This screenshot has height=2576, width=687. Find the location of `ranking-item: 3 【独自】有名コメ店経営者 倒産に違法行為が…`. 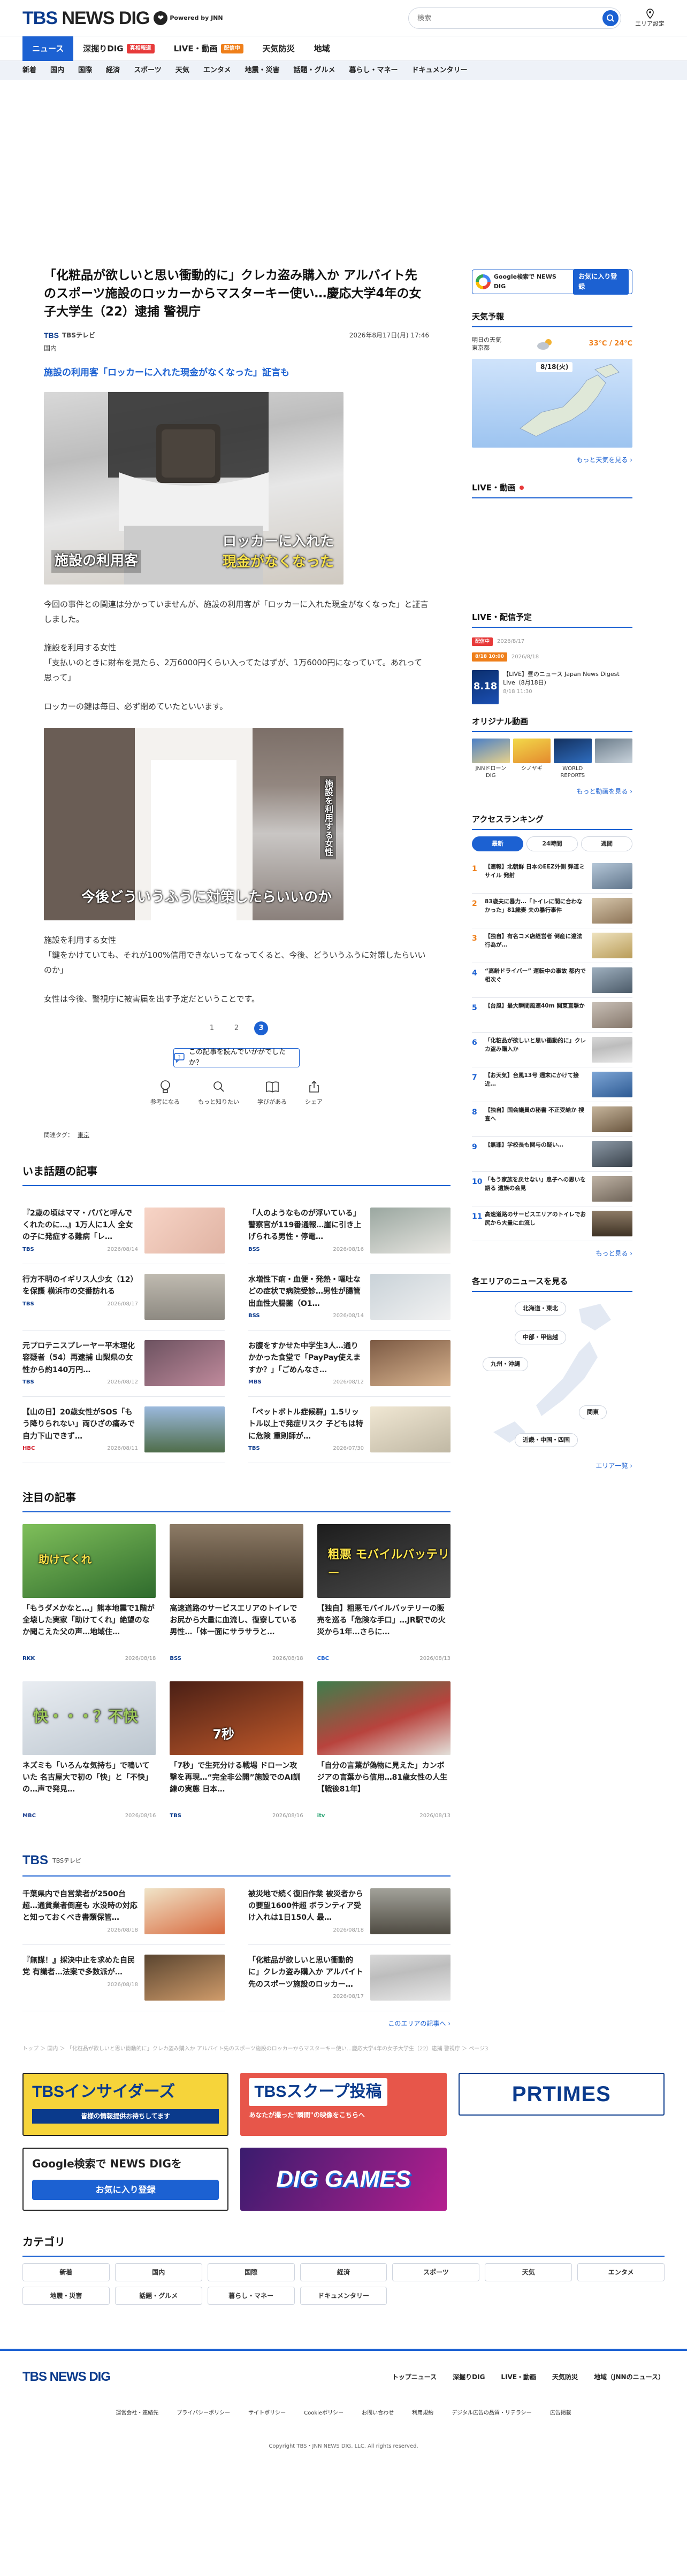

ranking-item: 3 【独自】有名コメ店経営者 倒産に違法行為が… is located at coordinates (552, 945).